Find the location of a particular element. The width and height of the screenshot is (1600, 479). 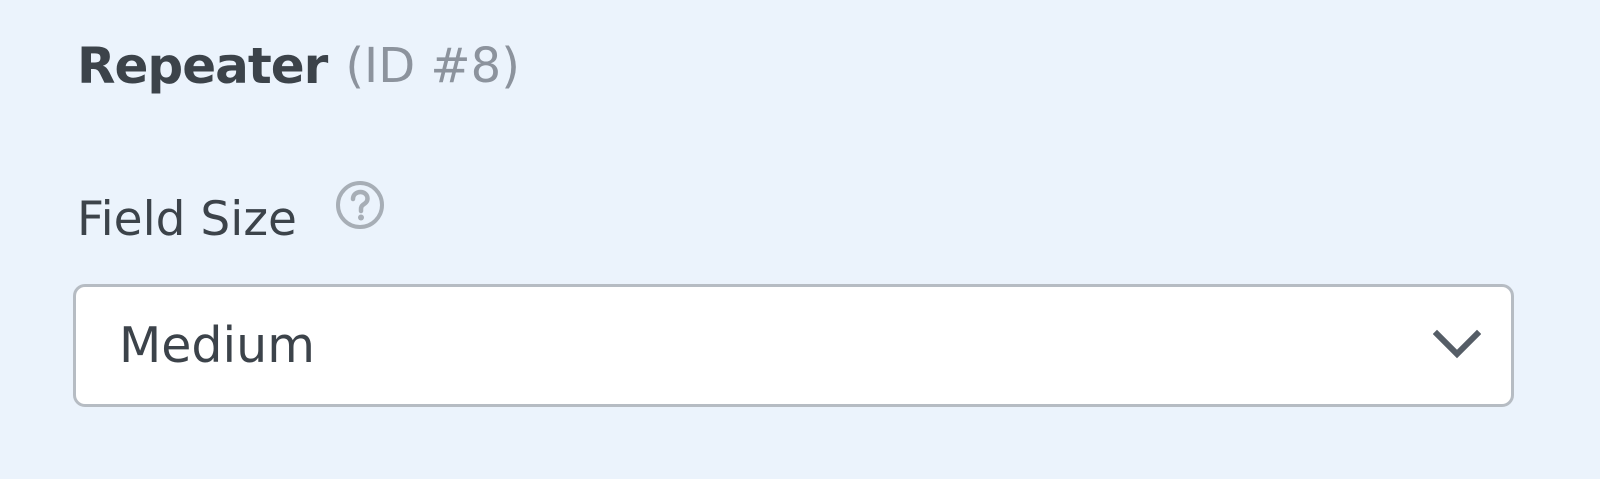

field-title: Repeater is located at coordinates (202, 66).